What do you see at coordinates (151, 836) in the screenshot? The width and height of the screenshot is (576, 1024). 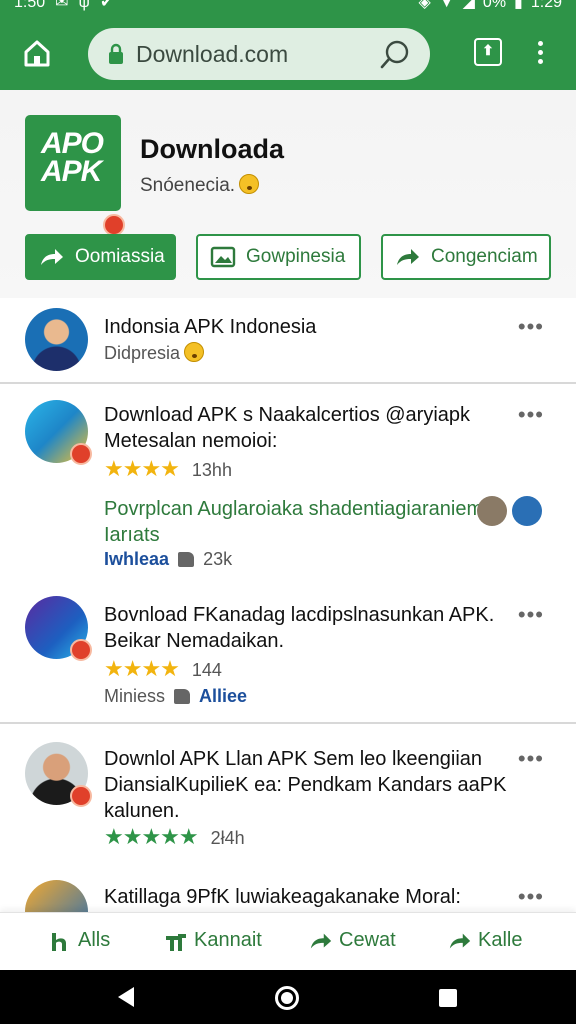 I see `stars-icon: ★★★★★` at bounding box center [151, 836].